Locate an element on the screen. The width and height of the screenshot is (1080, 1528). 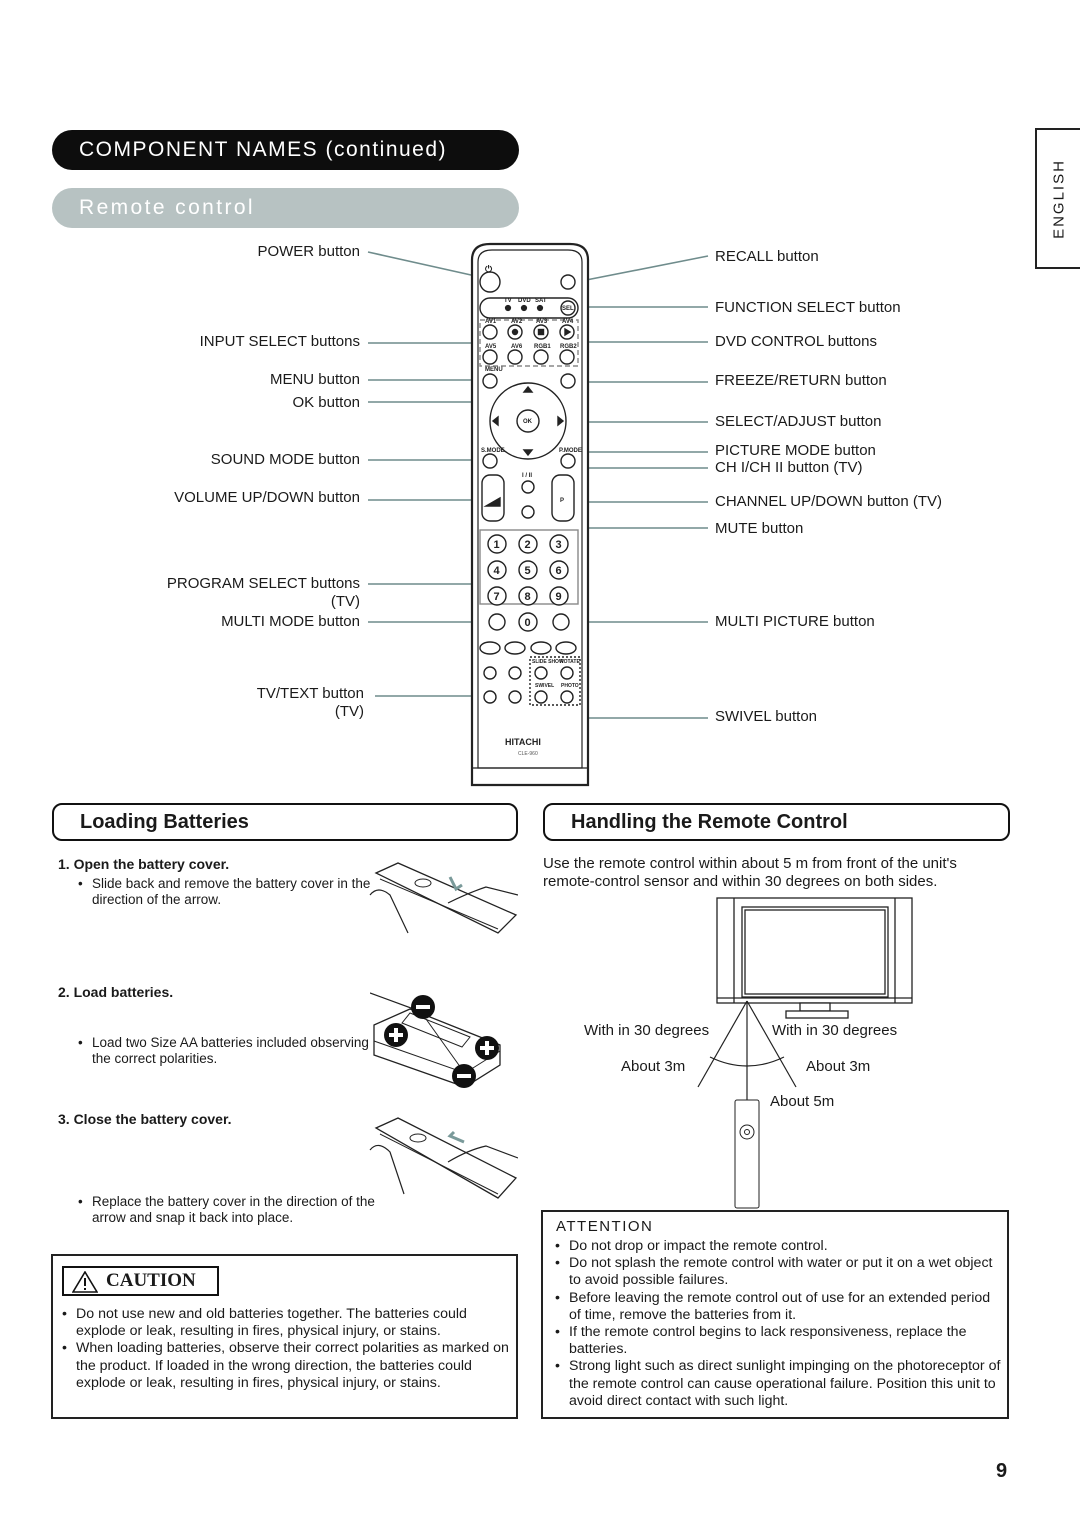
color-key-green is located at coordinates (515, 648).